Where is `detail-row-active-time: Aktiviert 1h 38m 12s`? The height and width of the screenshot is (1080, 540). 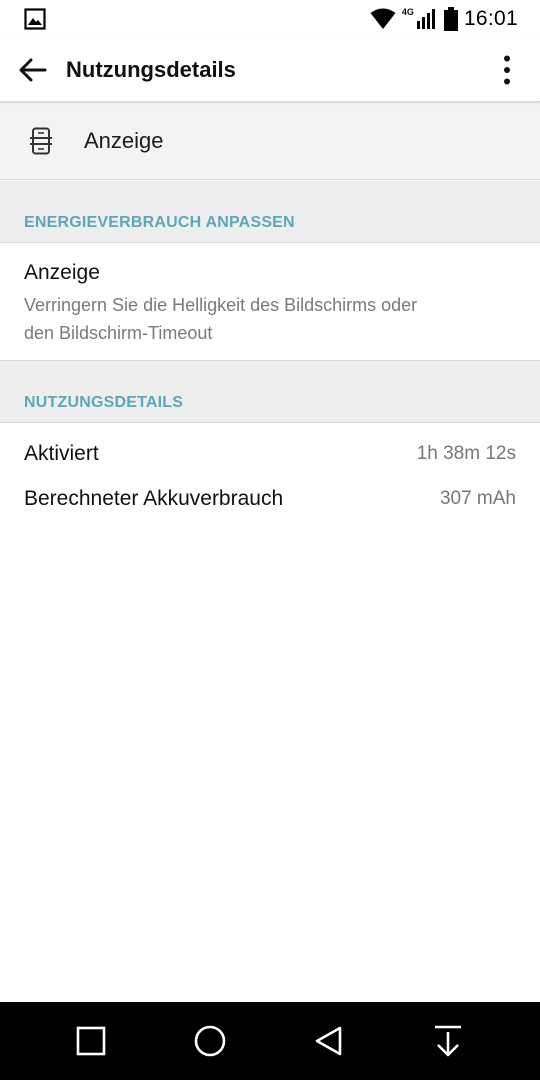 detail-row-active-time: Aktiviert 1h 38m 12s is located at coordinates (270, 454).